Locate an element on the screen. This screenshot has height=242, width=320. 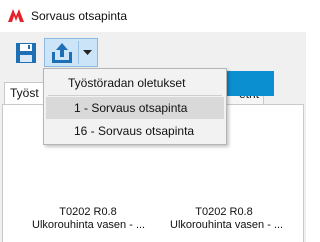
export-defaults-button is located at coordinates (71, 52).